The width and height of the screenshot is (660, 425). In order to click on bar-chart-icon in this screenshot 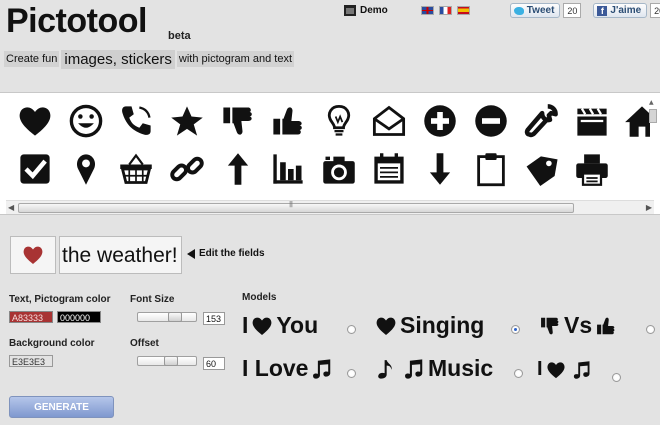, I will do `click(288, 169)`.